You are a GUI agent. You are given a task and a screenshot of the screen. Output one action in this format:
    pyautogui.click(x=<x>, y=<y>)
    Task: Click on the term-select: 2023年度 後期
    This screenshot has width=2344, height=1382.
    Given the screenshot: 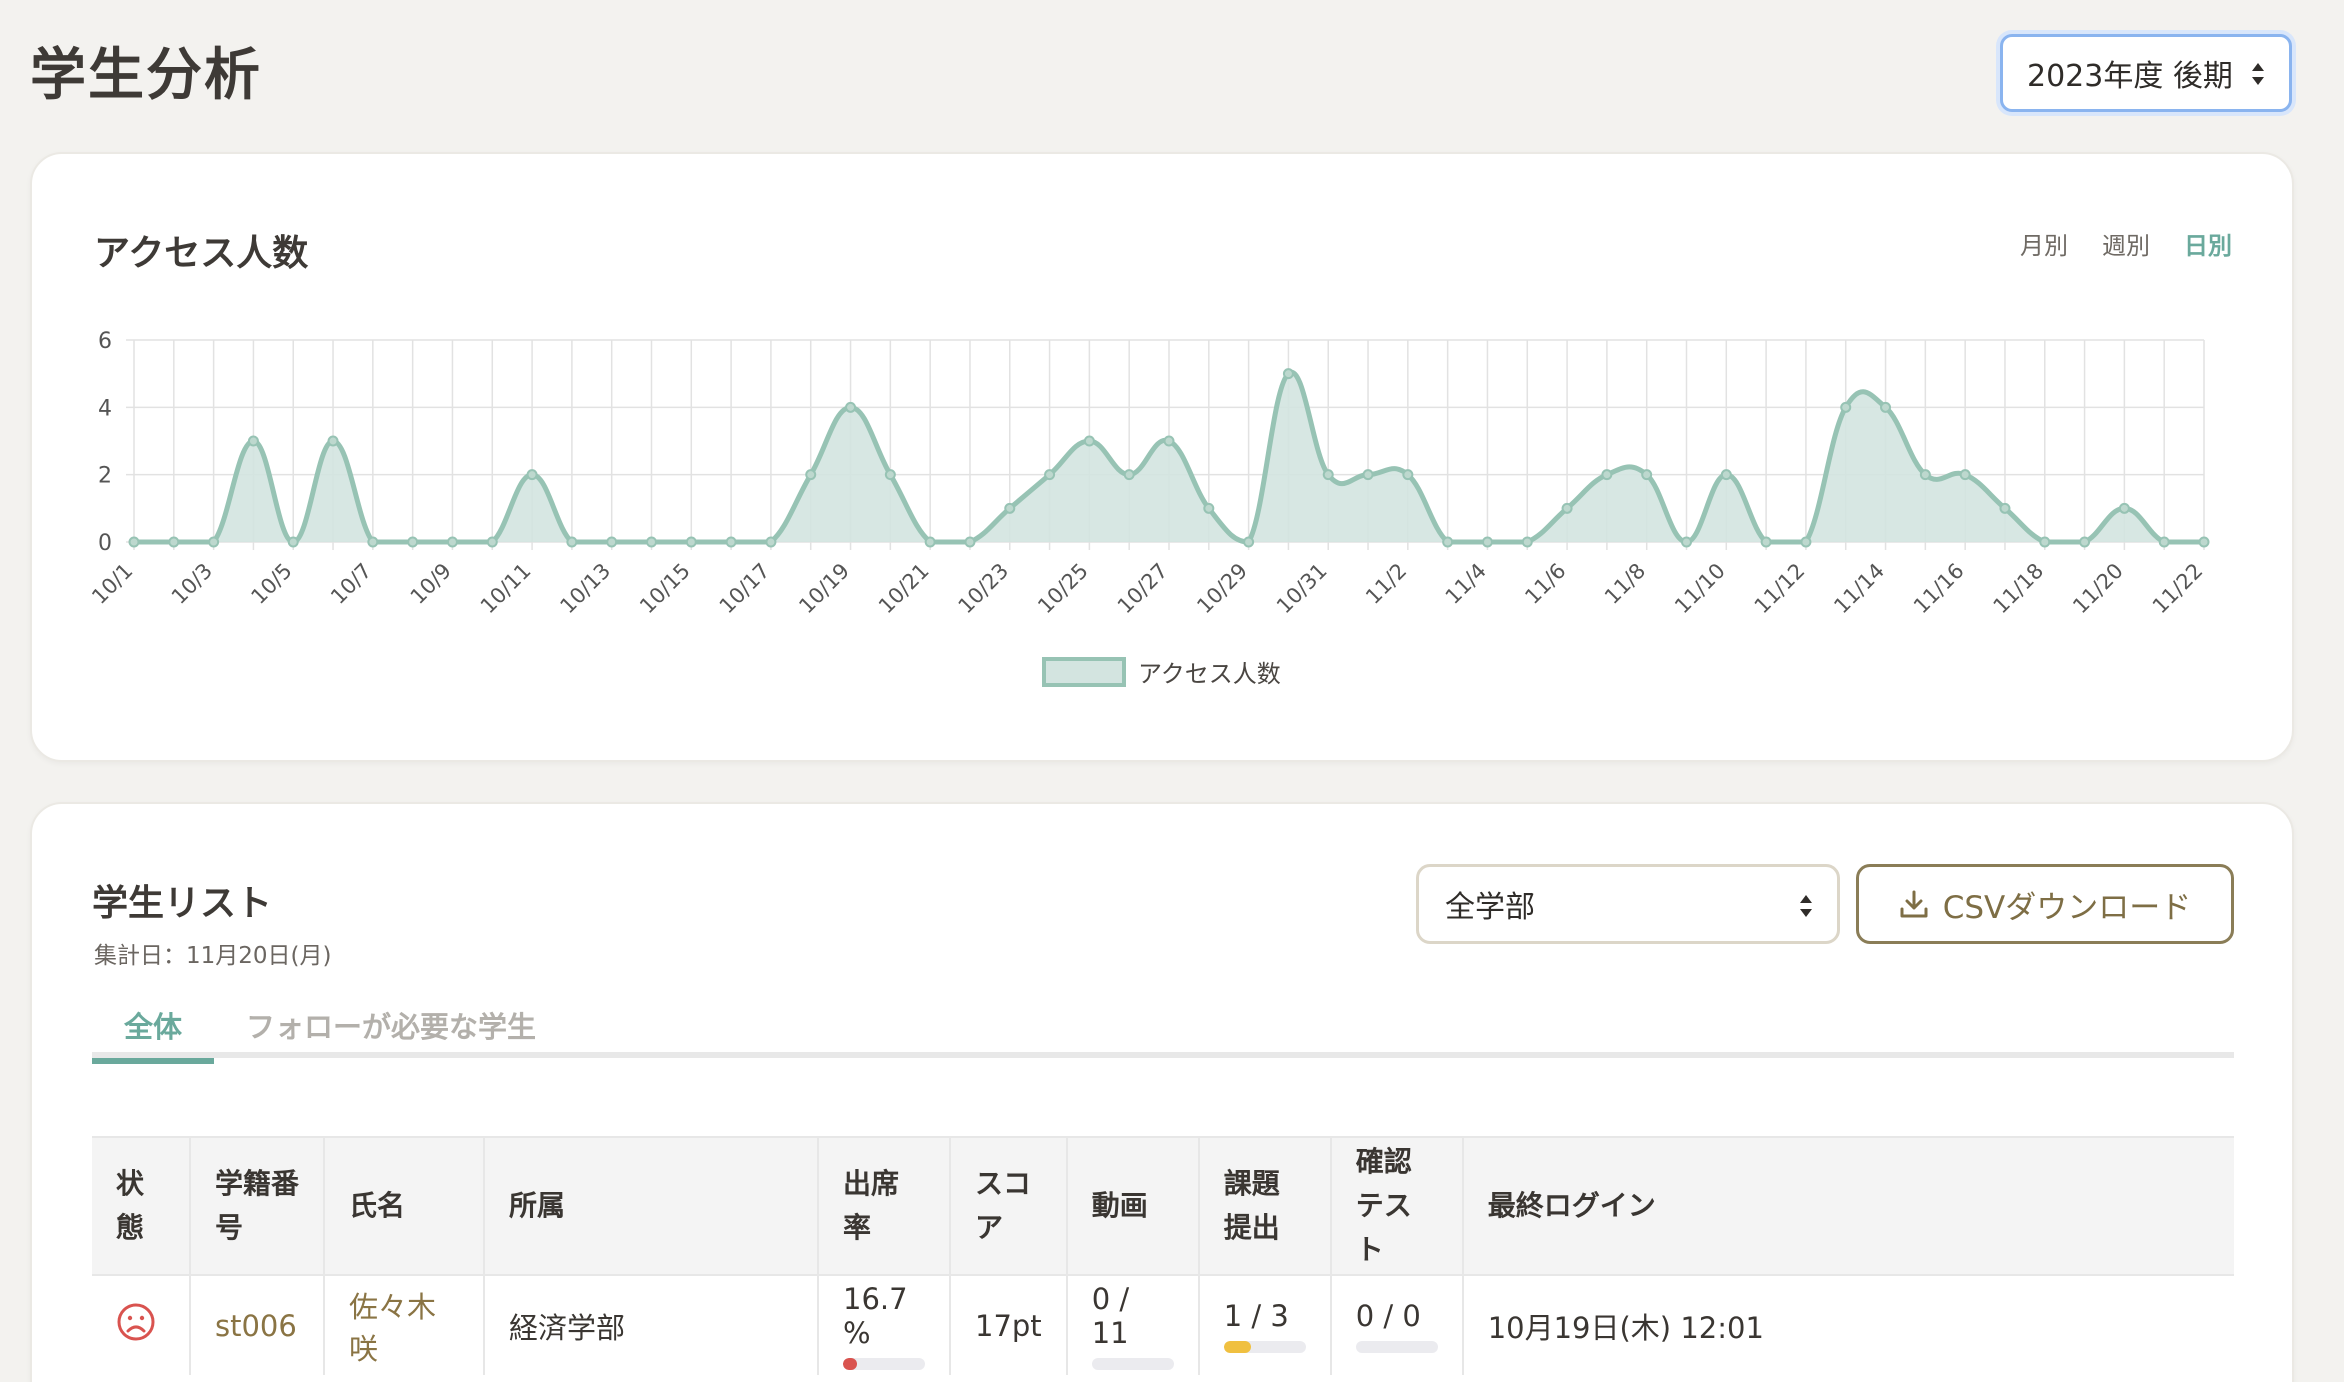 What is the action you would take?
    pyautogui.click(x=2146, y=73)
    